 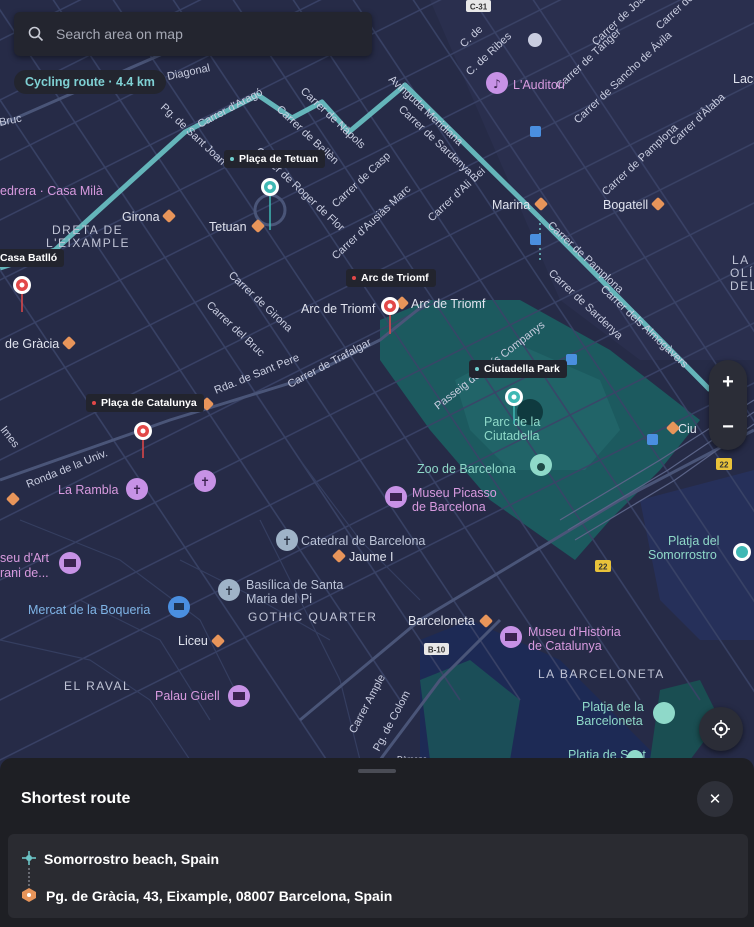 What do you see at coordinates (228, 227) in the screenshot?
I see `place-label: Tetuan` at bounding box center [228, 227].